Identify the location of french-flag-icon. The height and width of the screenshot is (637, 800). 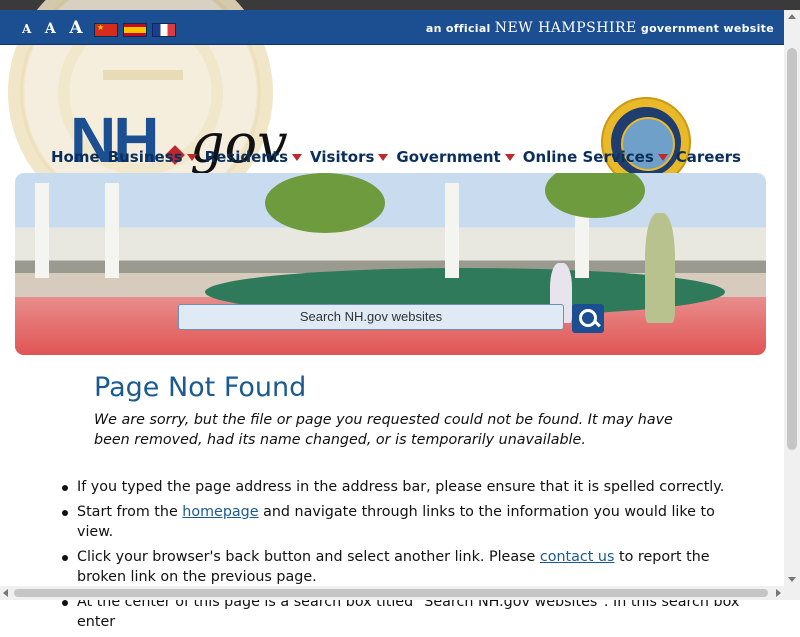
(164, 30).